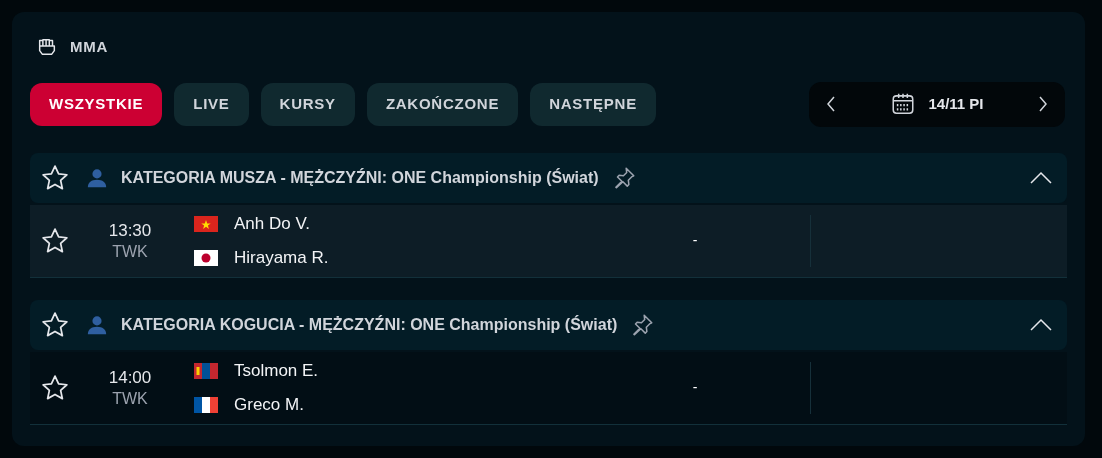 The image size is (1102, 458). Describe the element at coordinates (276, 370) in the screenshot. I see `competitor-name: Tsolmon E.` at that location.